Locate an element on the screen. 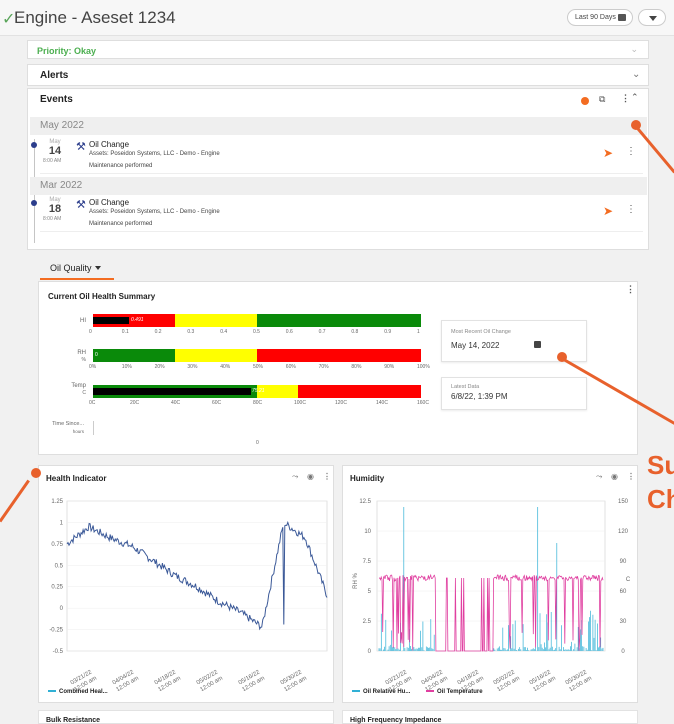 This screenshot has height=724, width=674. hf-impedance-panel: High Frequency Impedance is located at coordinates (490, 717).